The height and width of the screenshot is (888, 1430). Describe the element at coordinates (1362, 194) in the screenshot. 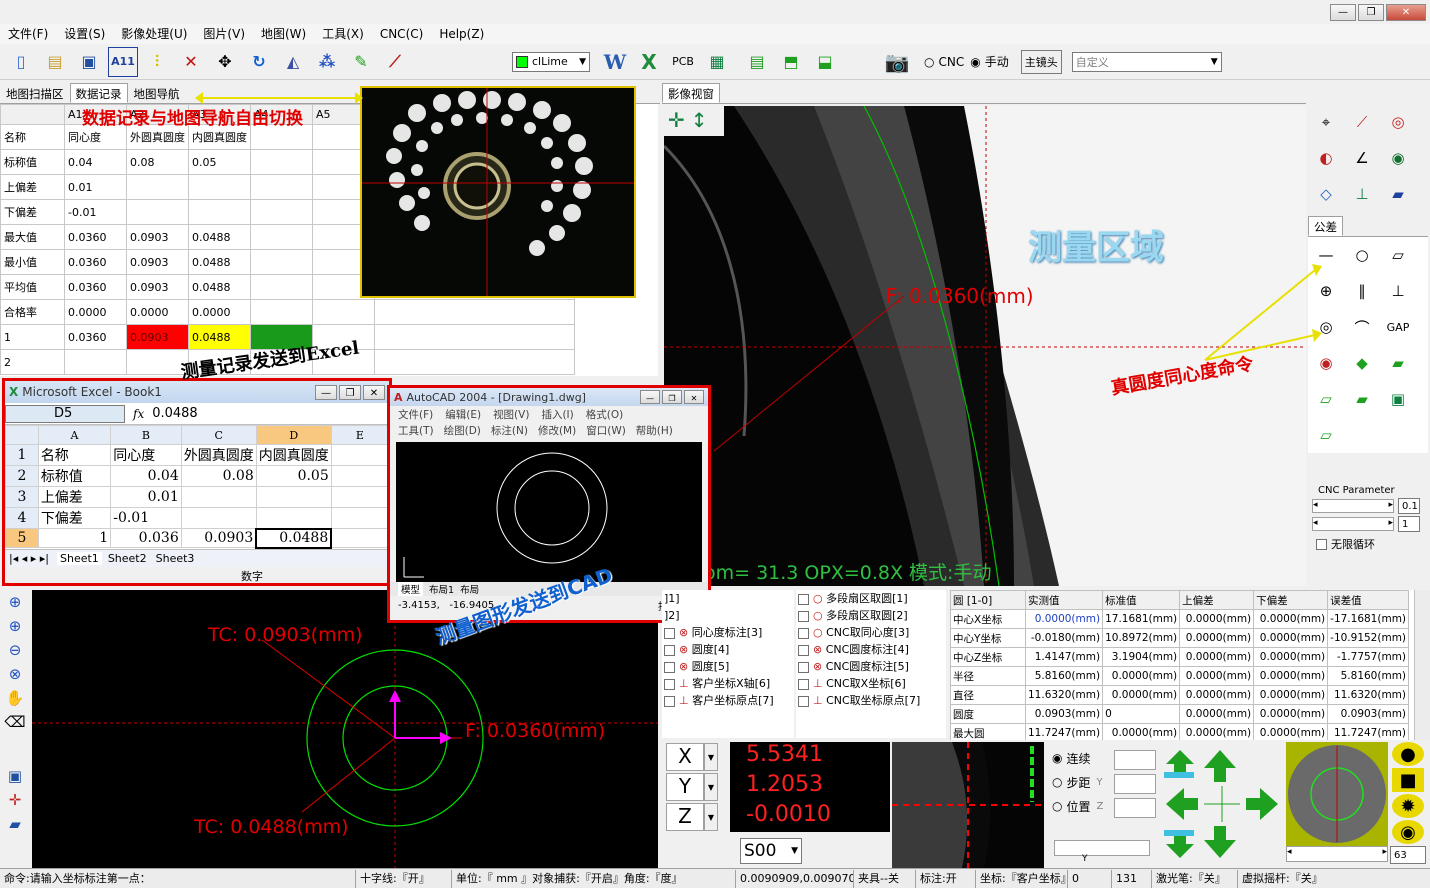

I see `axis-icon: ⊥` at that location.